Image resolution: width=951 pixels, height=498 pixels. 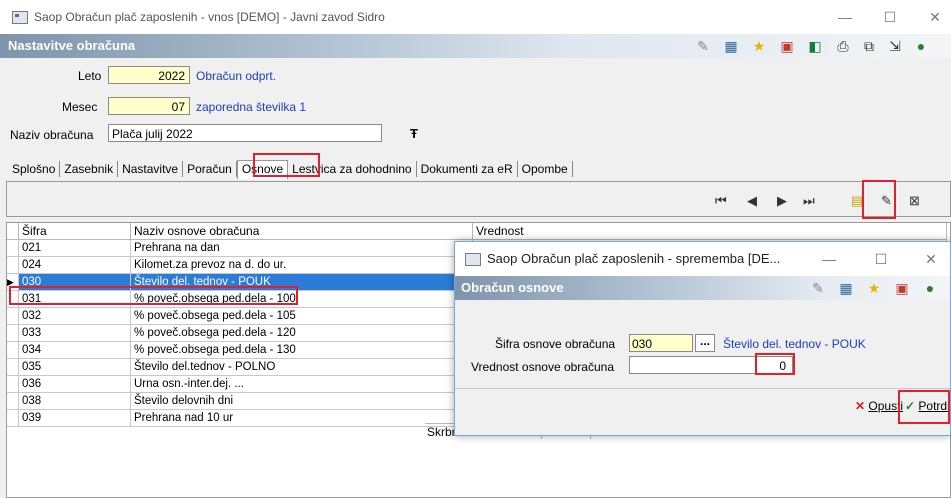 I want to click on minimize-button: —, so click(x=845, y=17).